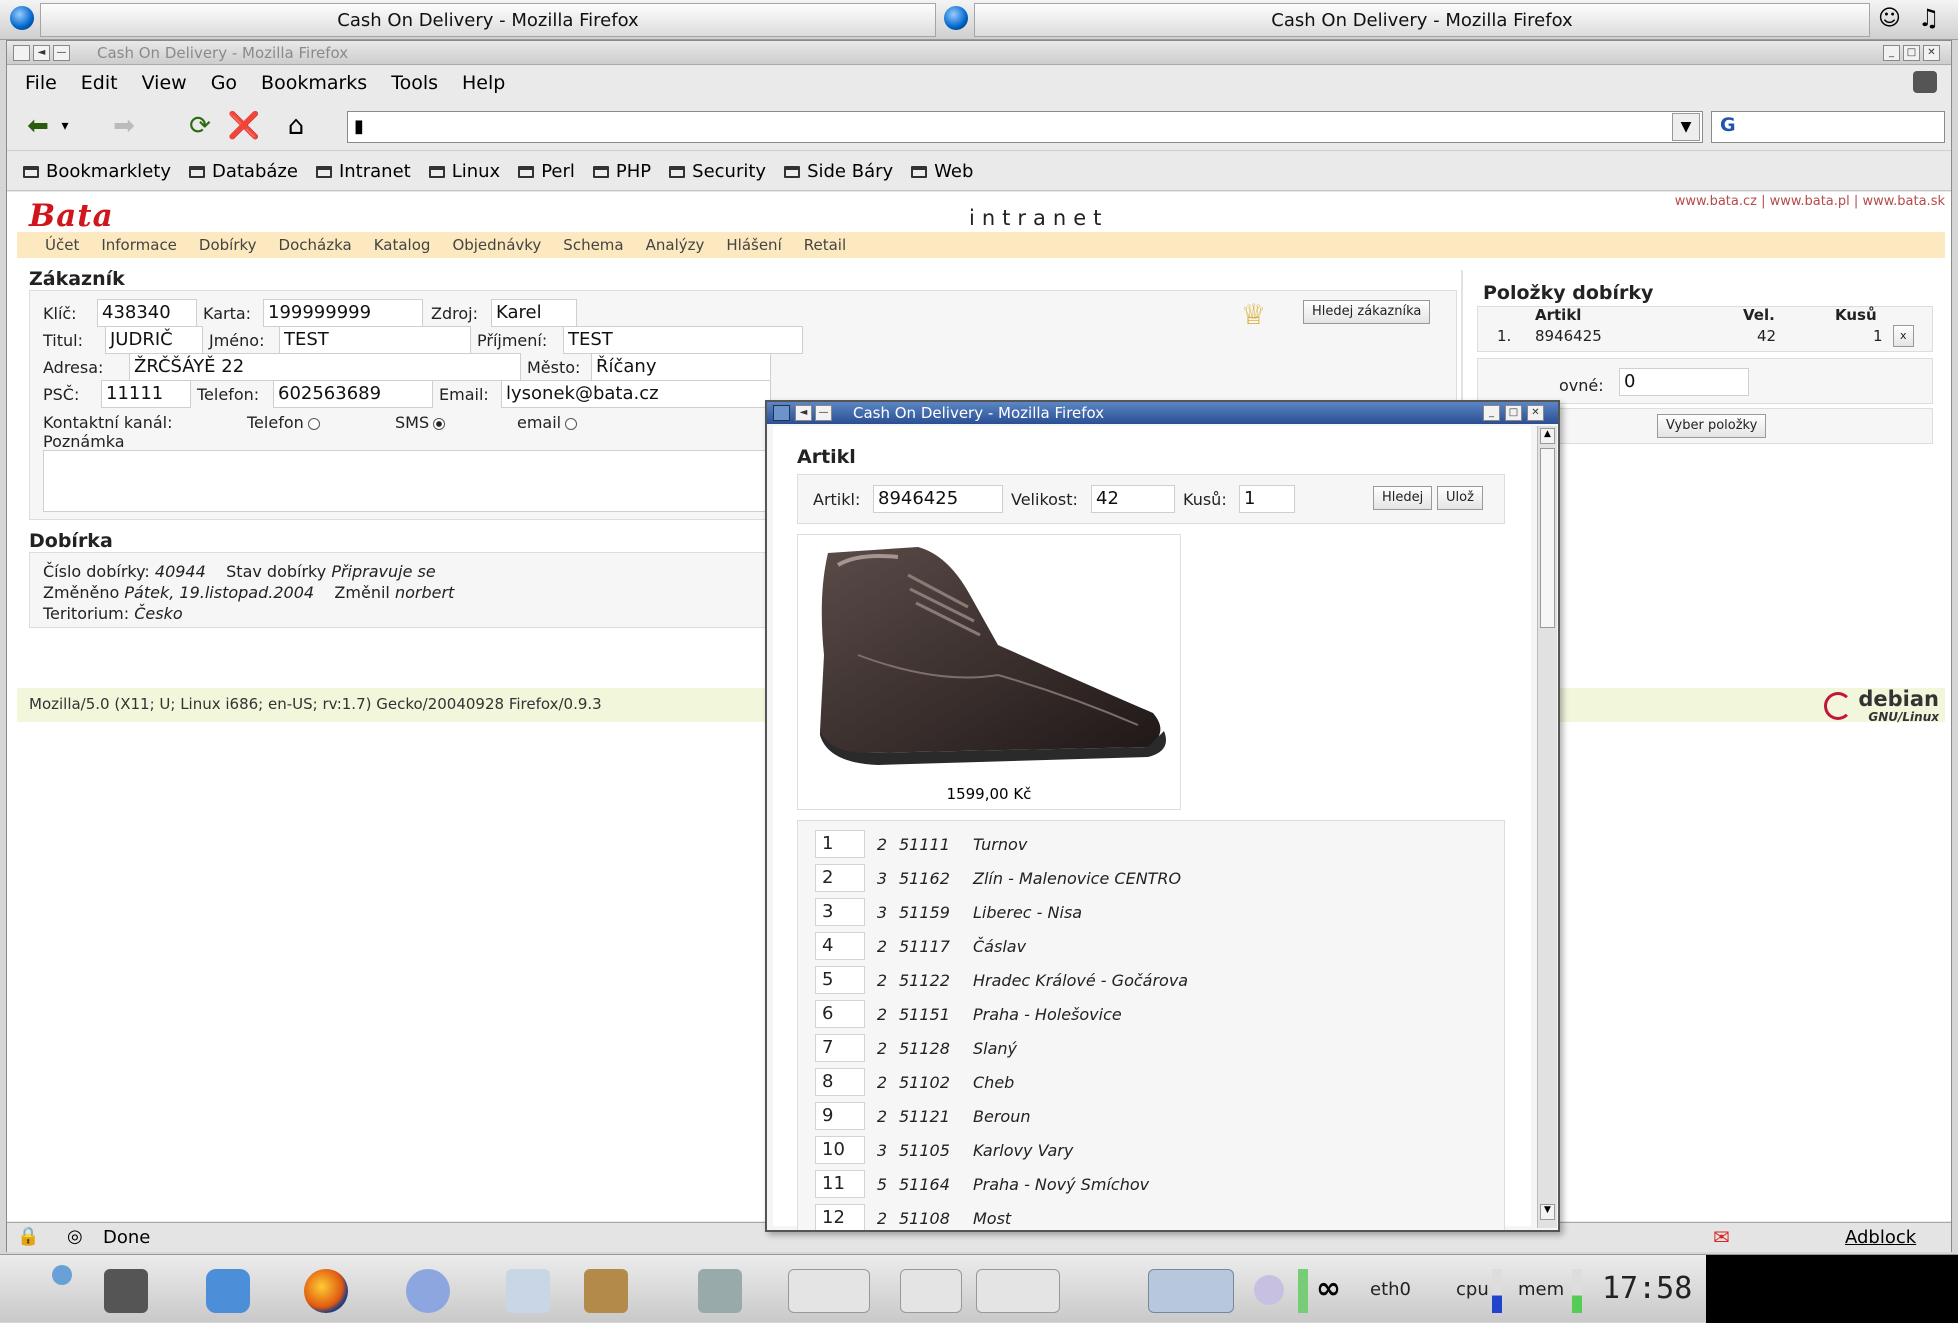  I want to click on scroll-up-icon: ▲, so click(1547, 436).